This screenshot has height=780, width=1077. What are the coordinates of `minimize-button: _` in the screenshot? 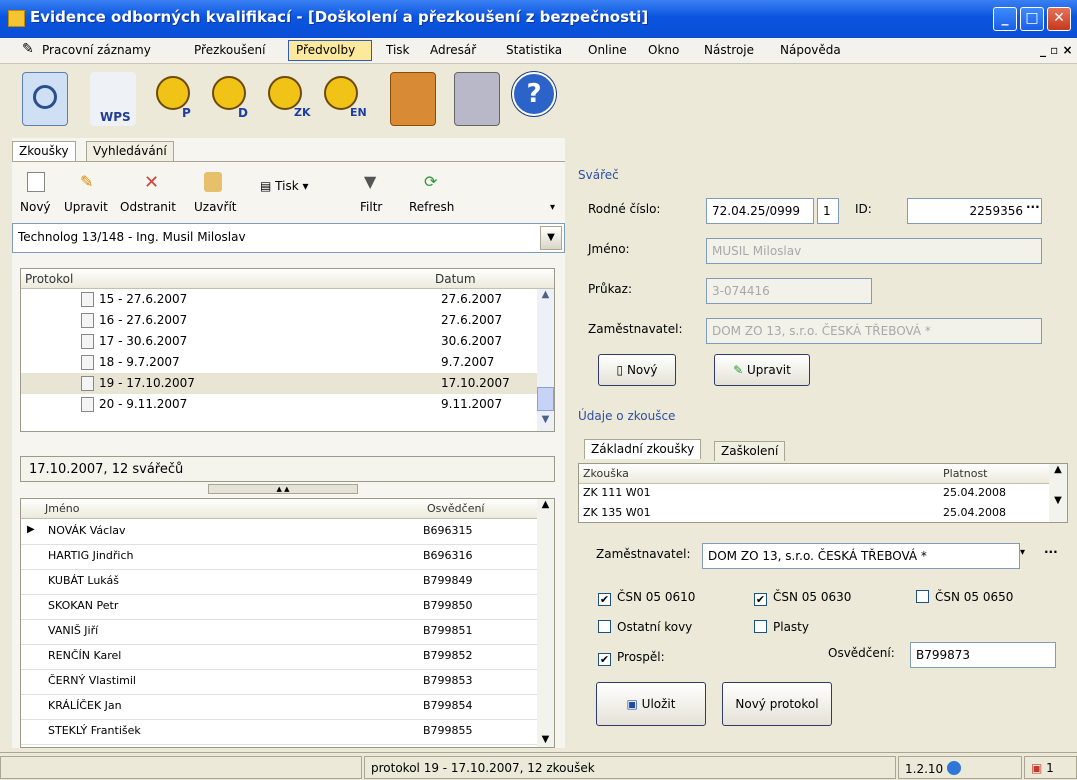 It's located at (1005, 19).